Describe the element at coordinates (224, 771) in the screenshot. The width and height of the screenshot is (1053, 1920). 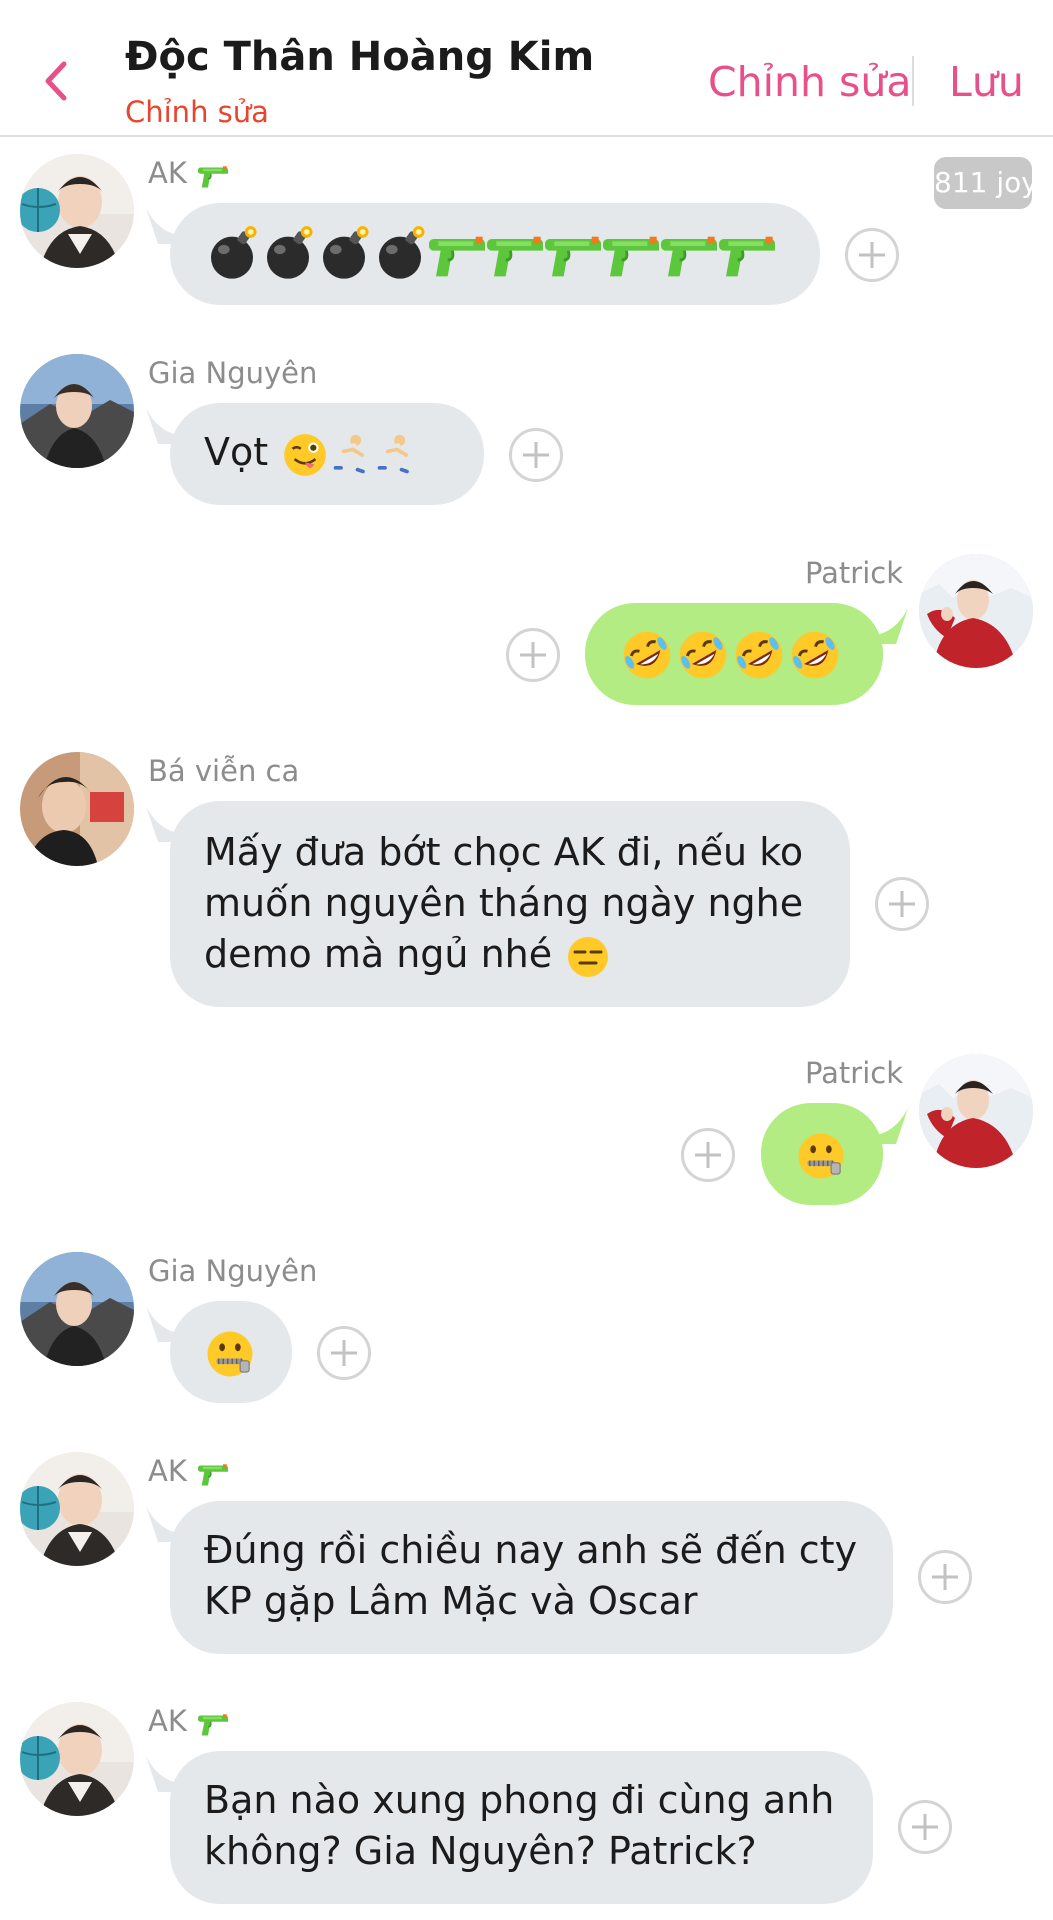
I see `sender-name: Bá viễn ca` at that location.